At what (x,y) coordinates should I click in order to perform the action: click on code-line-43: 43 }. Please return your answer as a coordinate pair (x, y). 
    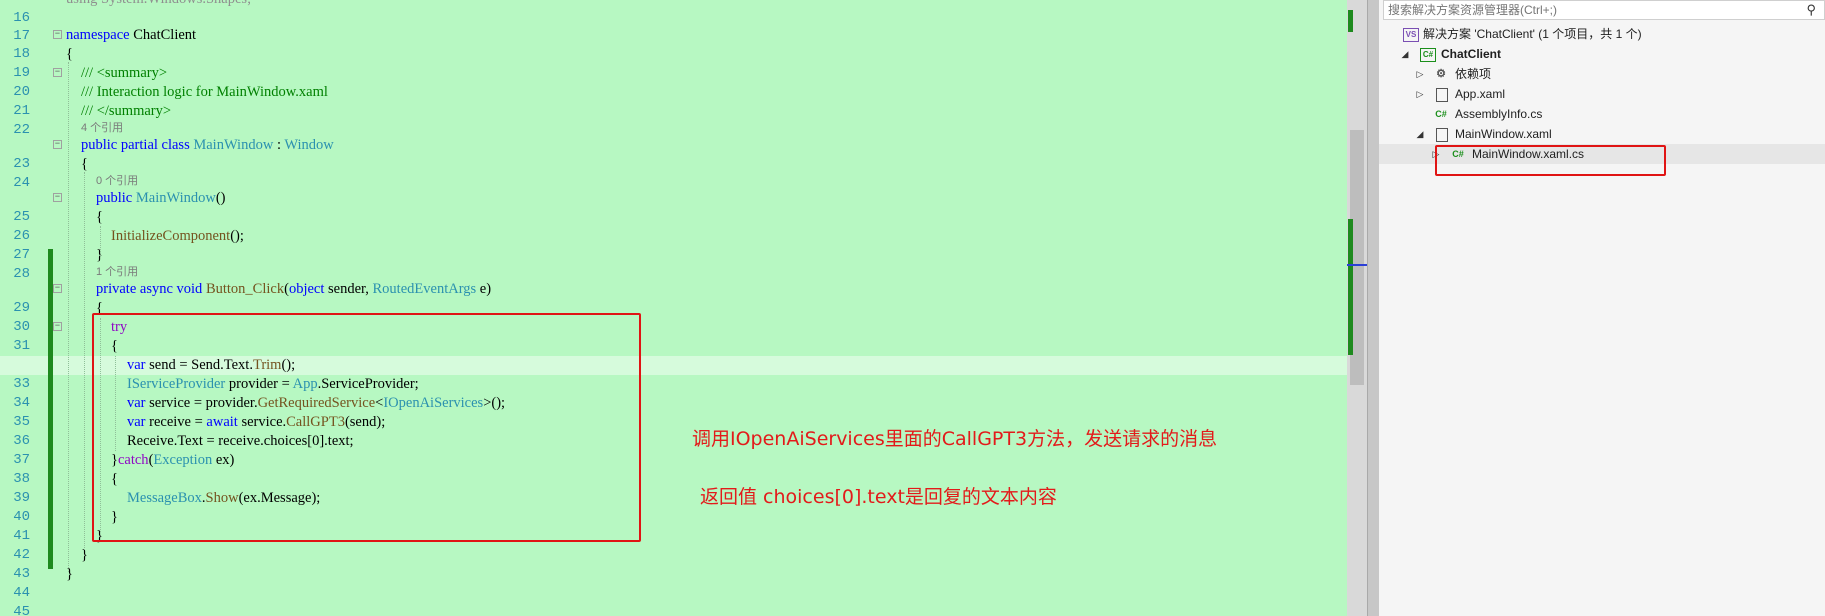
    Looking at the image, I should click on (50, 564).